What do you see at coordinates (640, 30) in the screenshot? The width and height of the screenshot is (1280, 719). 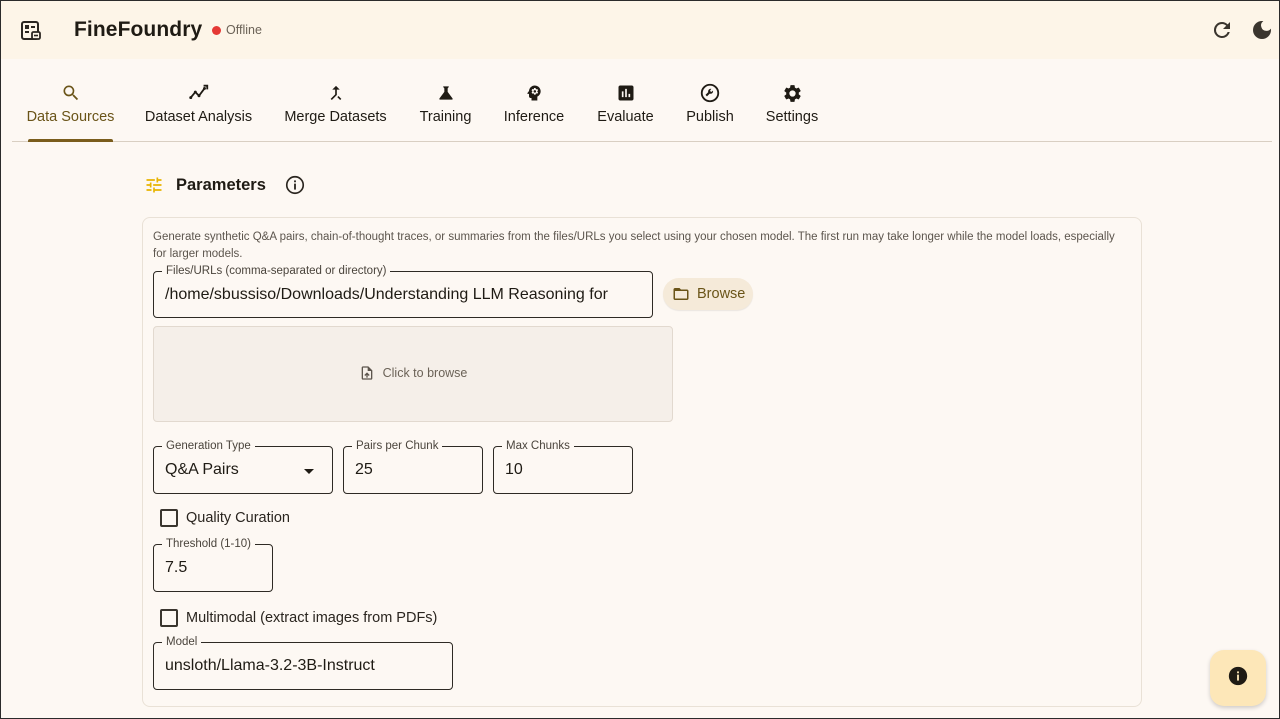 I see `app-bar: FineFoundry Offline` at bounding box center [640, 30].